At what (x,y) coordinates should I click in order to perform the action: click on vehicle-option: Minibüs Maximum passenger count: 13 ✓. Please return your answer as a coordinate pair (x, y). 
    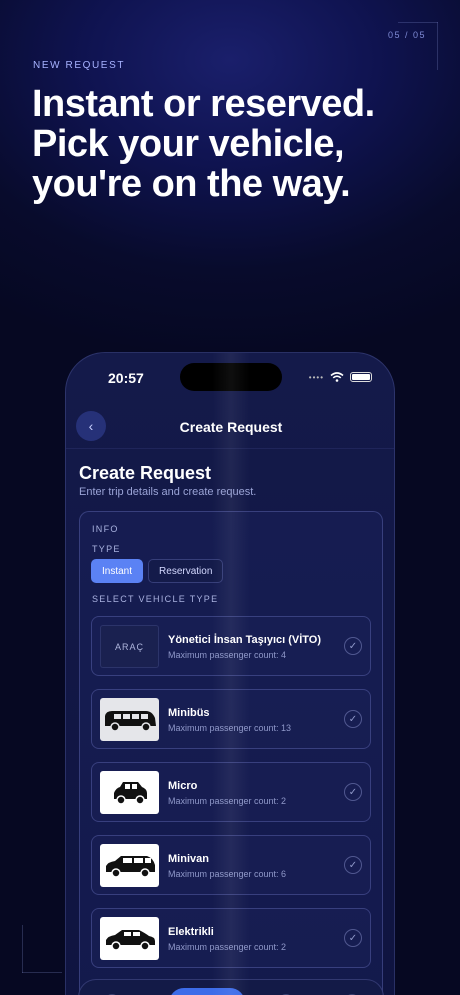
    Looking at the image, I should click on (231, 719).